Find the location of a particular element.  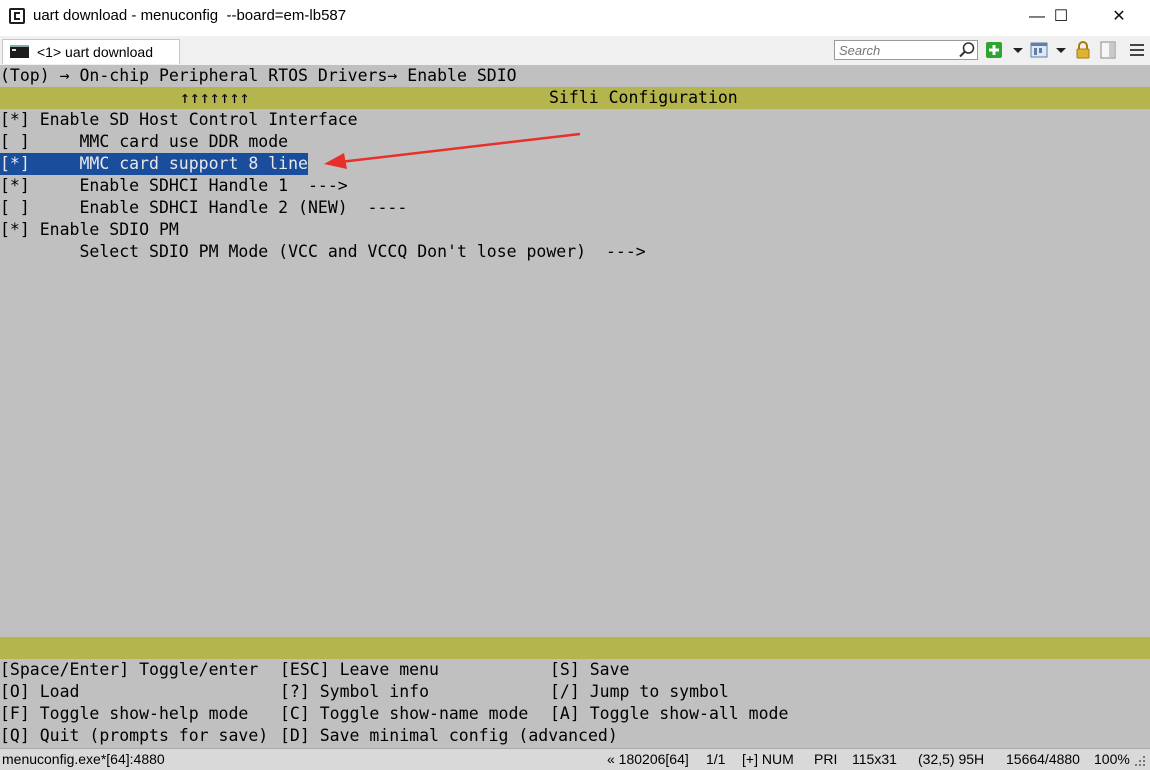

status-size: 115x31 is located at coordinates (874, 759).